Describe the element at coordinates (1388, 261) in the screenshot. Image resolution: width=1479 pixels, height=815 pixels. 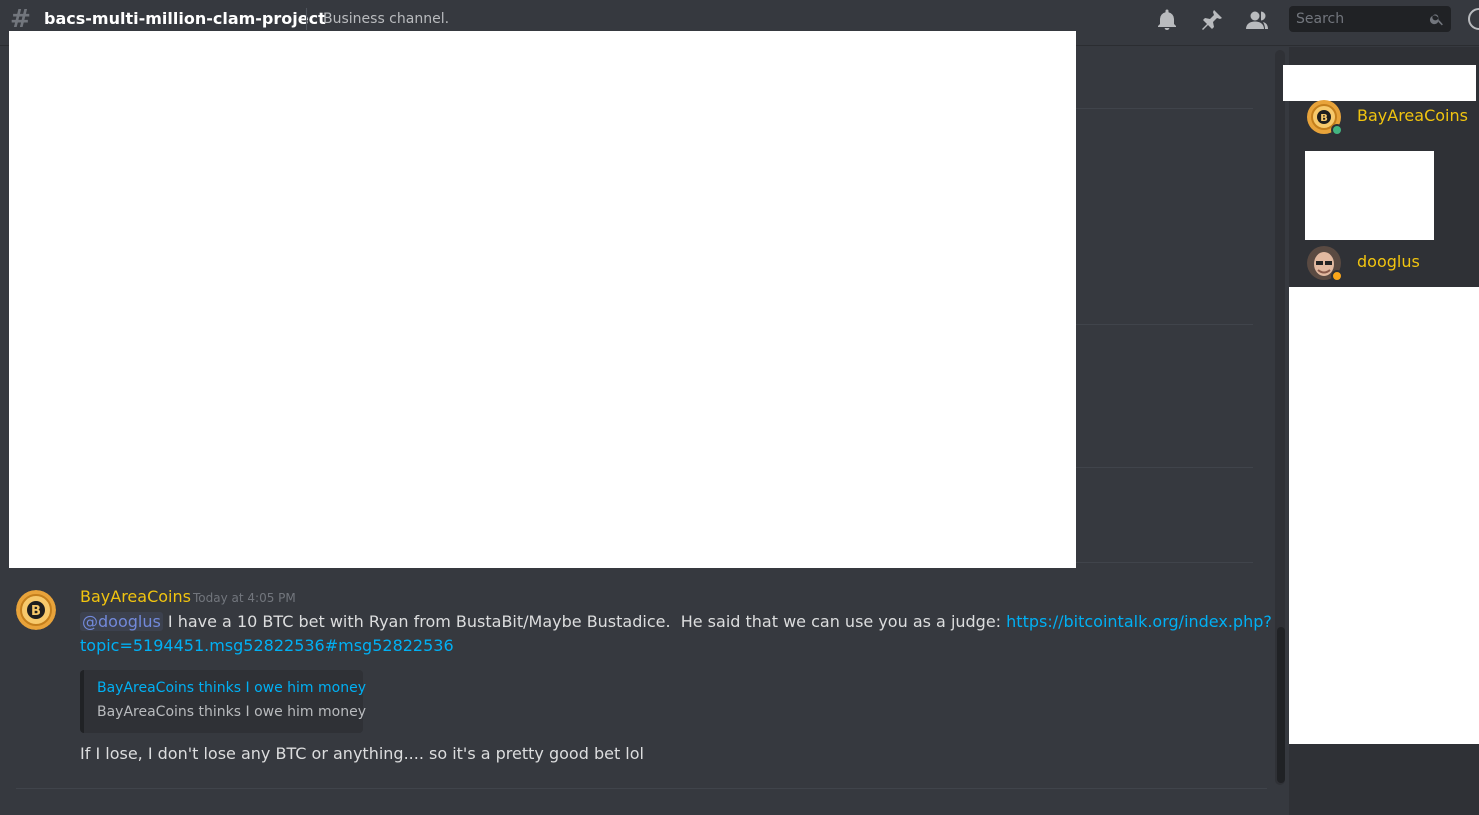
I see `member-name: dooglus` at that location.